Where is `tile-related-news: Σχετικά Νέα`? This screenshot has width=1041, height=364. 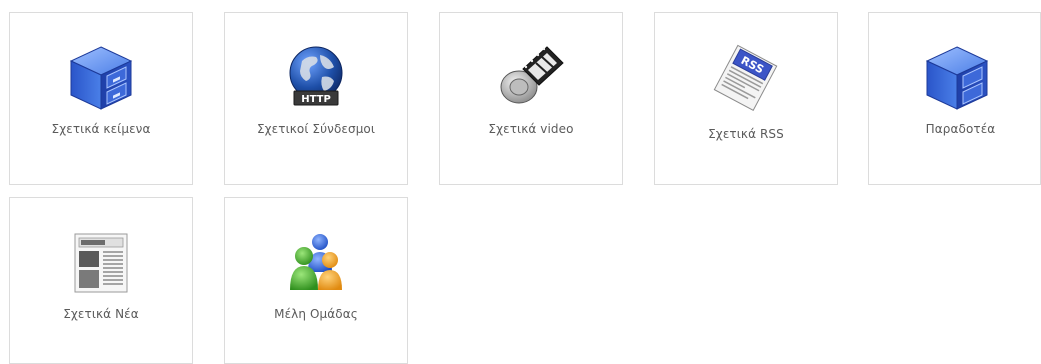 tile-related-news: Σχετικά Νέα is located at coordinates (101, 280).